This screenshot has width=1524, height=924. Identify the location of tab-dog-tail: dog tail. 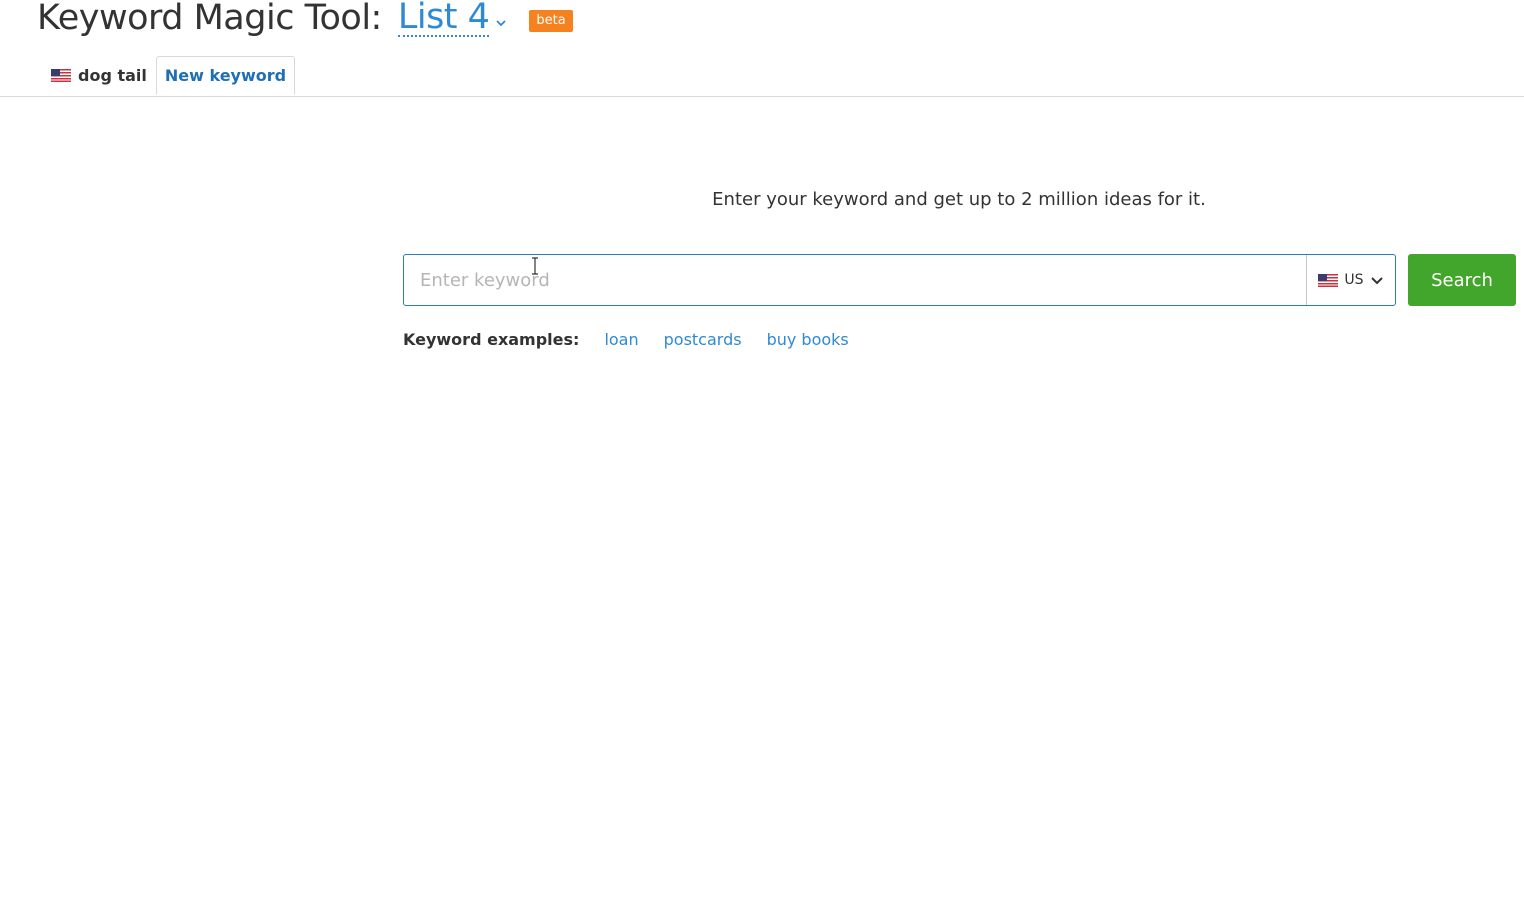
(99, 75).